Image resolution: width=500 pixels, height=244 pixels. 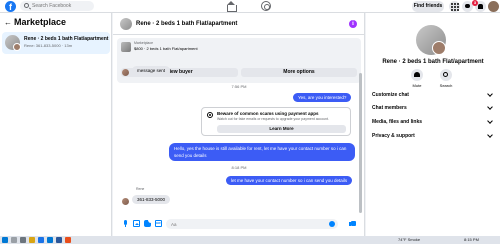 What do you see at coordinates (353, 223) in the screenshot?
I see `thumbs-up-icon` at bounding box center [353, 223].